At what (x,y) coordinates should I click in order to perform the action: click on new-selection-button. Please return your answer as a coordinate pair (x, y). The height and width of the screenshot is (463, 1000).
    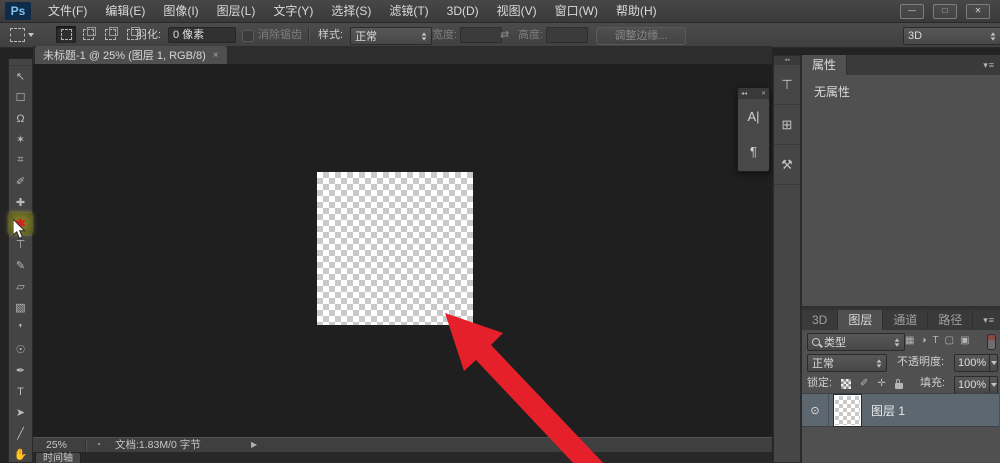
    Looking at the image, I should click on (66, 34).